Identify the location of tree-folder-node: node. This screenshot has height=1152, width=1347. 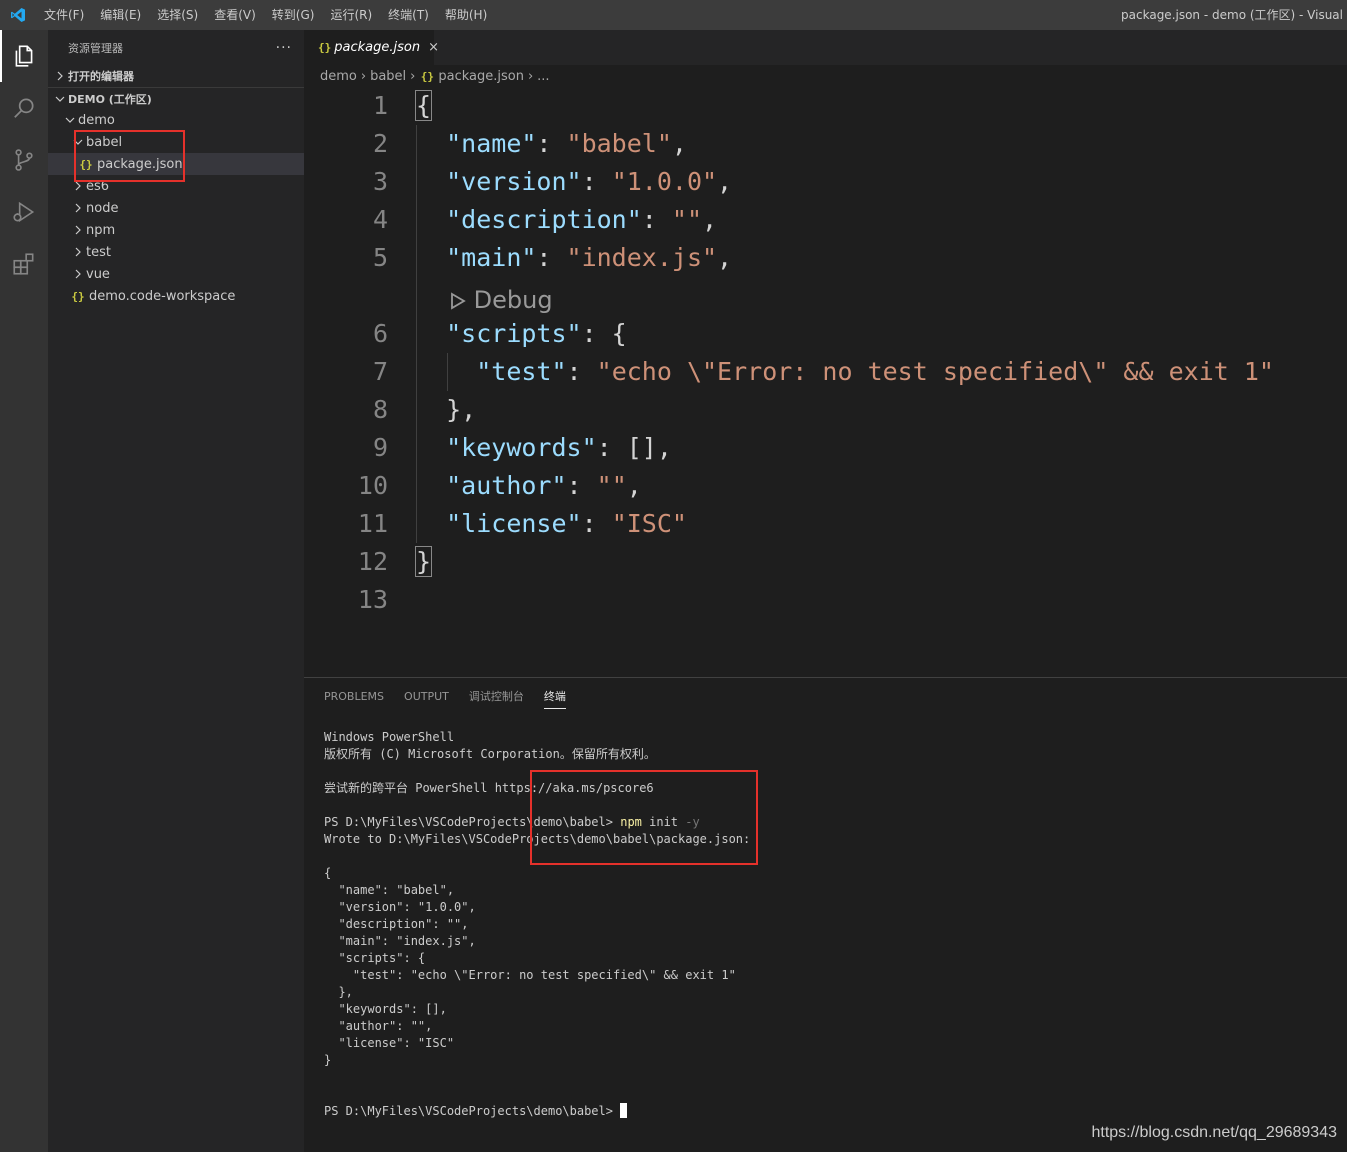
(176, 208).